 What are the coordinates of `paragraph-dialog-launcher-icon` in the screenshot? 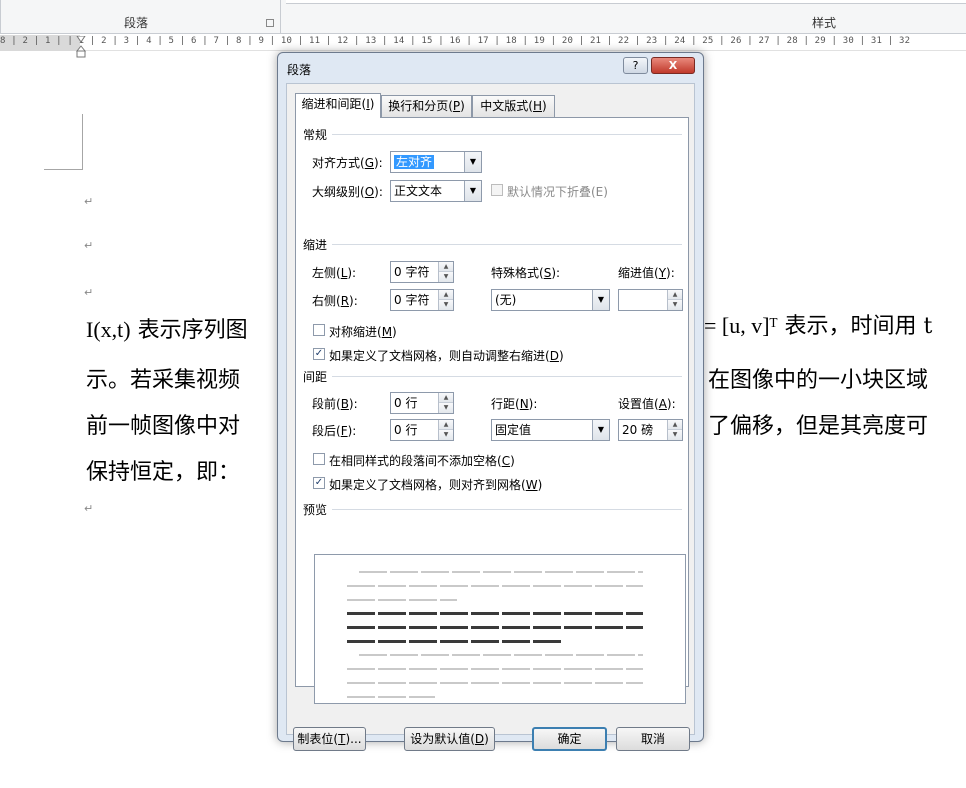 It's located at (270, 23).